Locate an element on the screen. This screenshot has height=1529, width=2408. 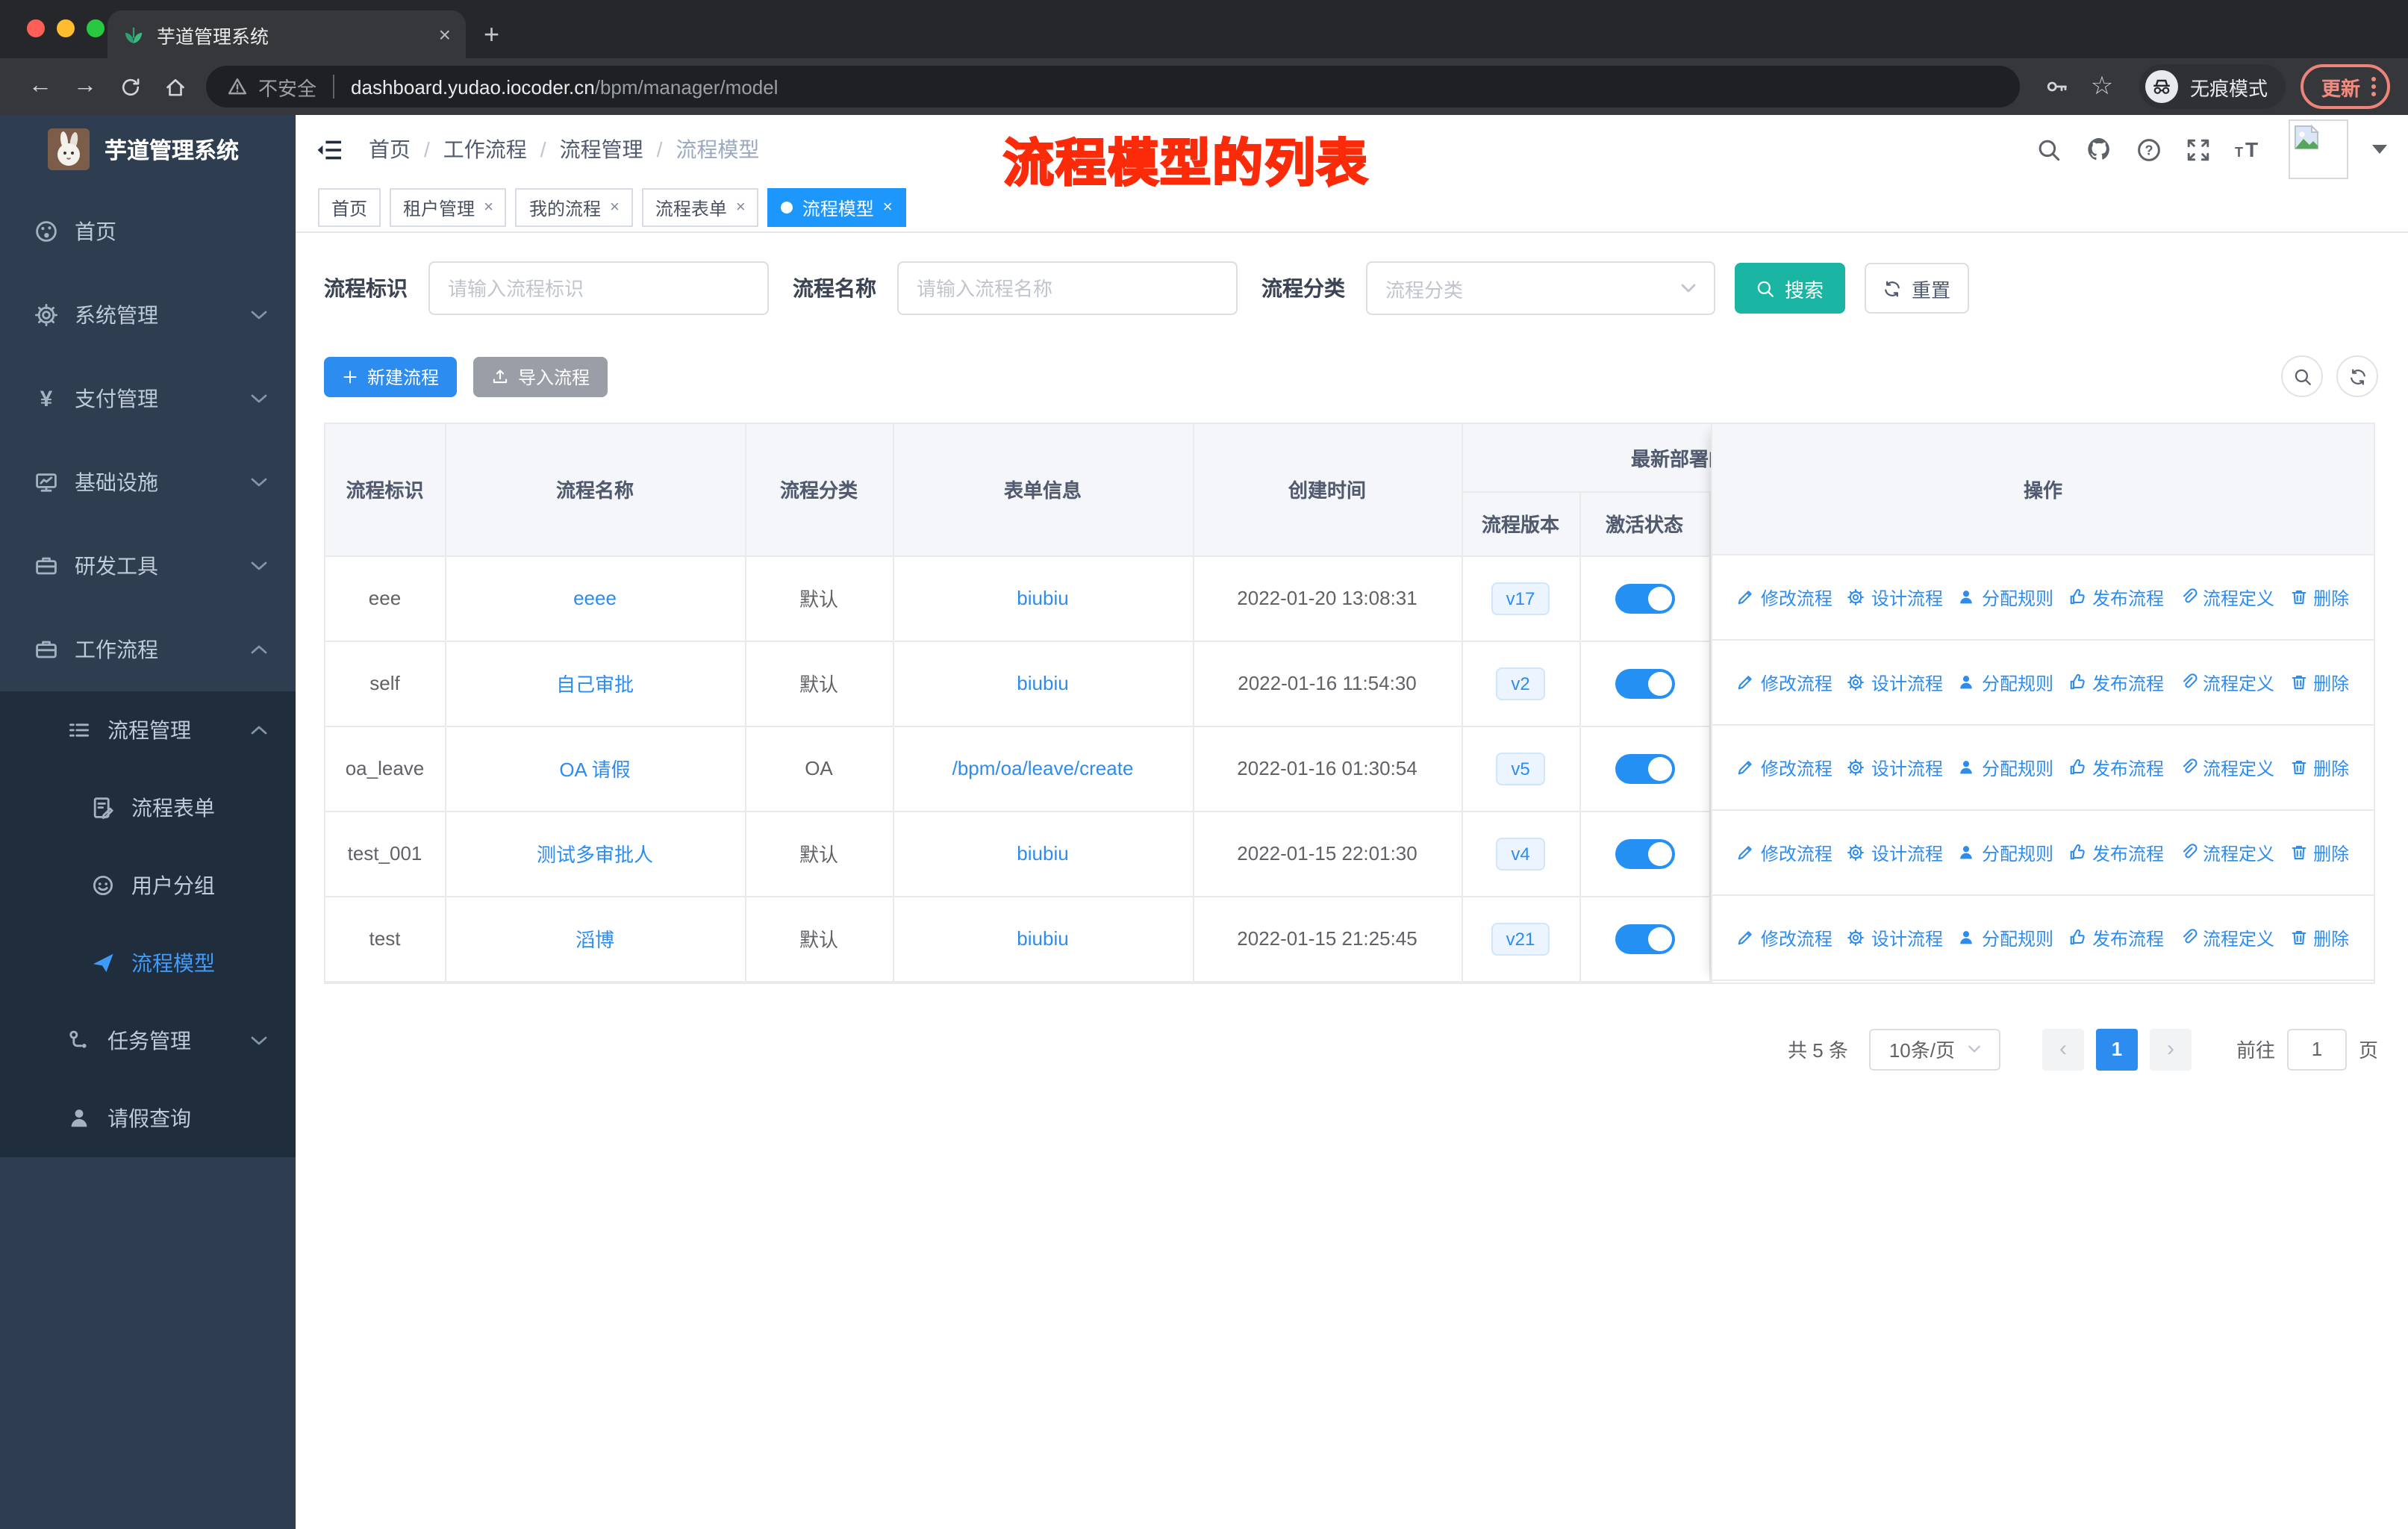
browser-tab: 芋道管理系统 × is located at coordinates (286, 34).